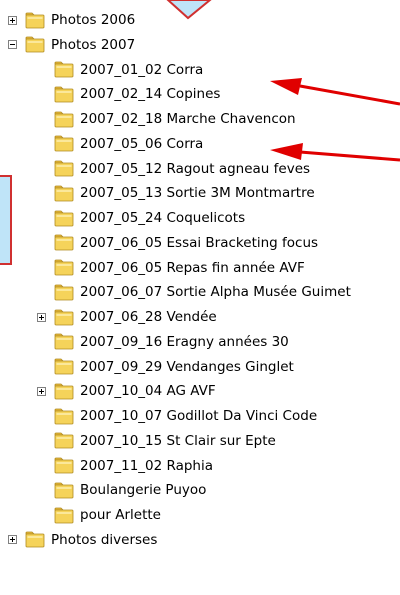 The height and width of the screenshot is (595, 400). Describe the element at coordinates (12, 45) in the screenshot. I see `collapse-minus-icon` at that location.